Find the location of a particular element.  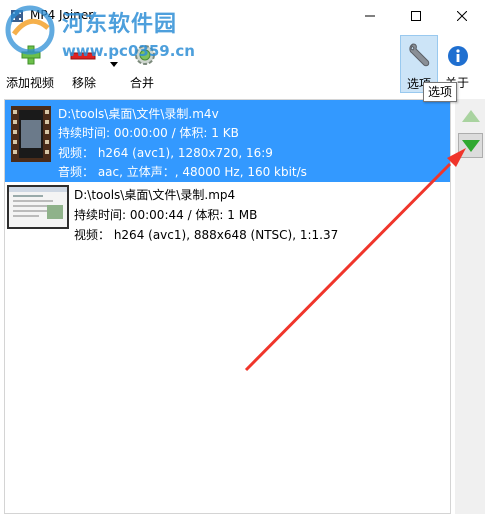

move-down-button is located at coordinates (470, 145).